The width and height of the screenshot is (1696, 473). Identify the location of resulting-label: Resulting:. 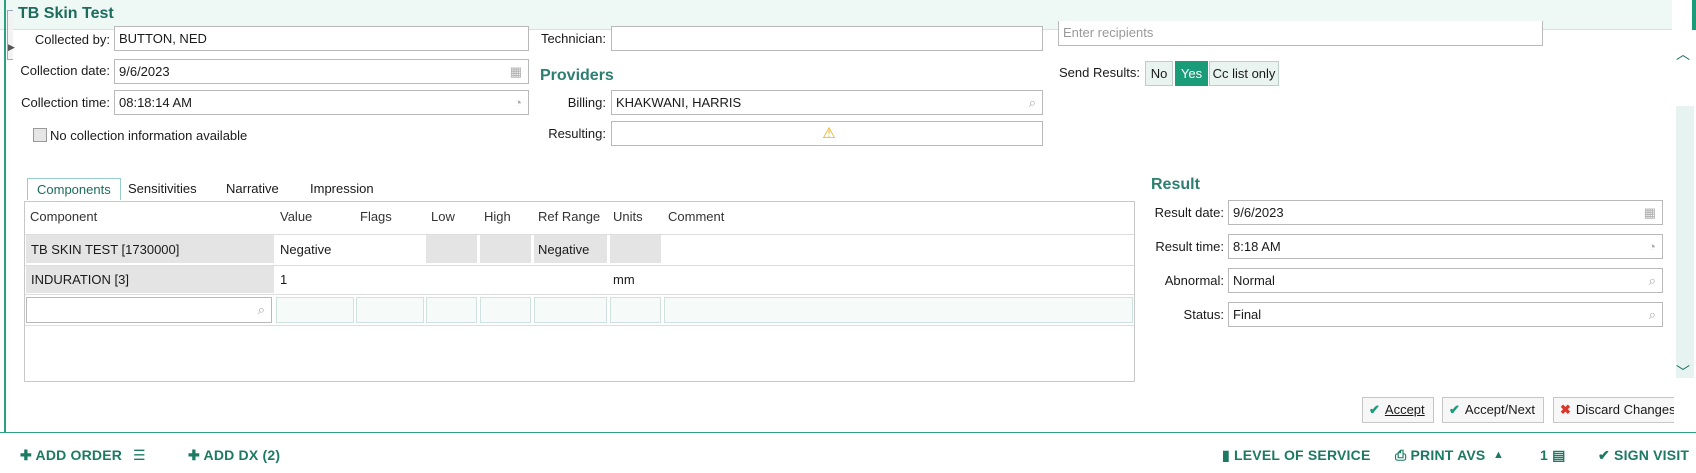
(577, 133).